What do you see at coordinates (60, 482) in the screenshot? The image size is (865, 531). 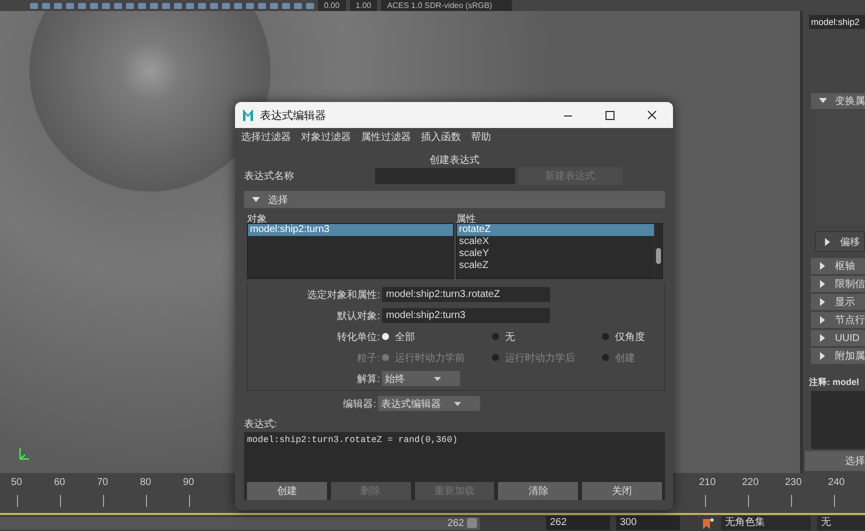 I see `frame-number: 60` at bounding box center [60, 482].